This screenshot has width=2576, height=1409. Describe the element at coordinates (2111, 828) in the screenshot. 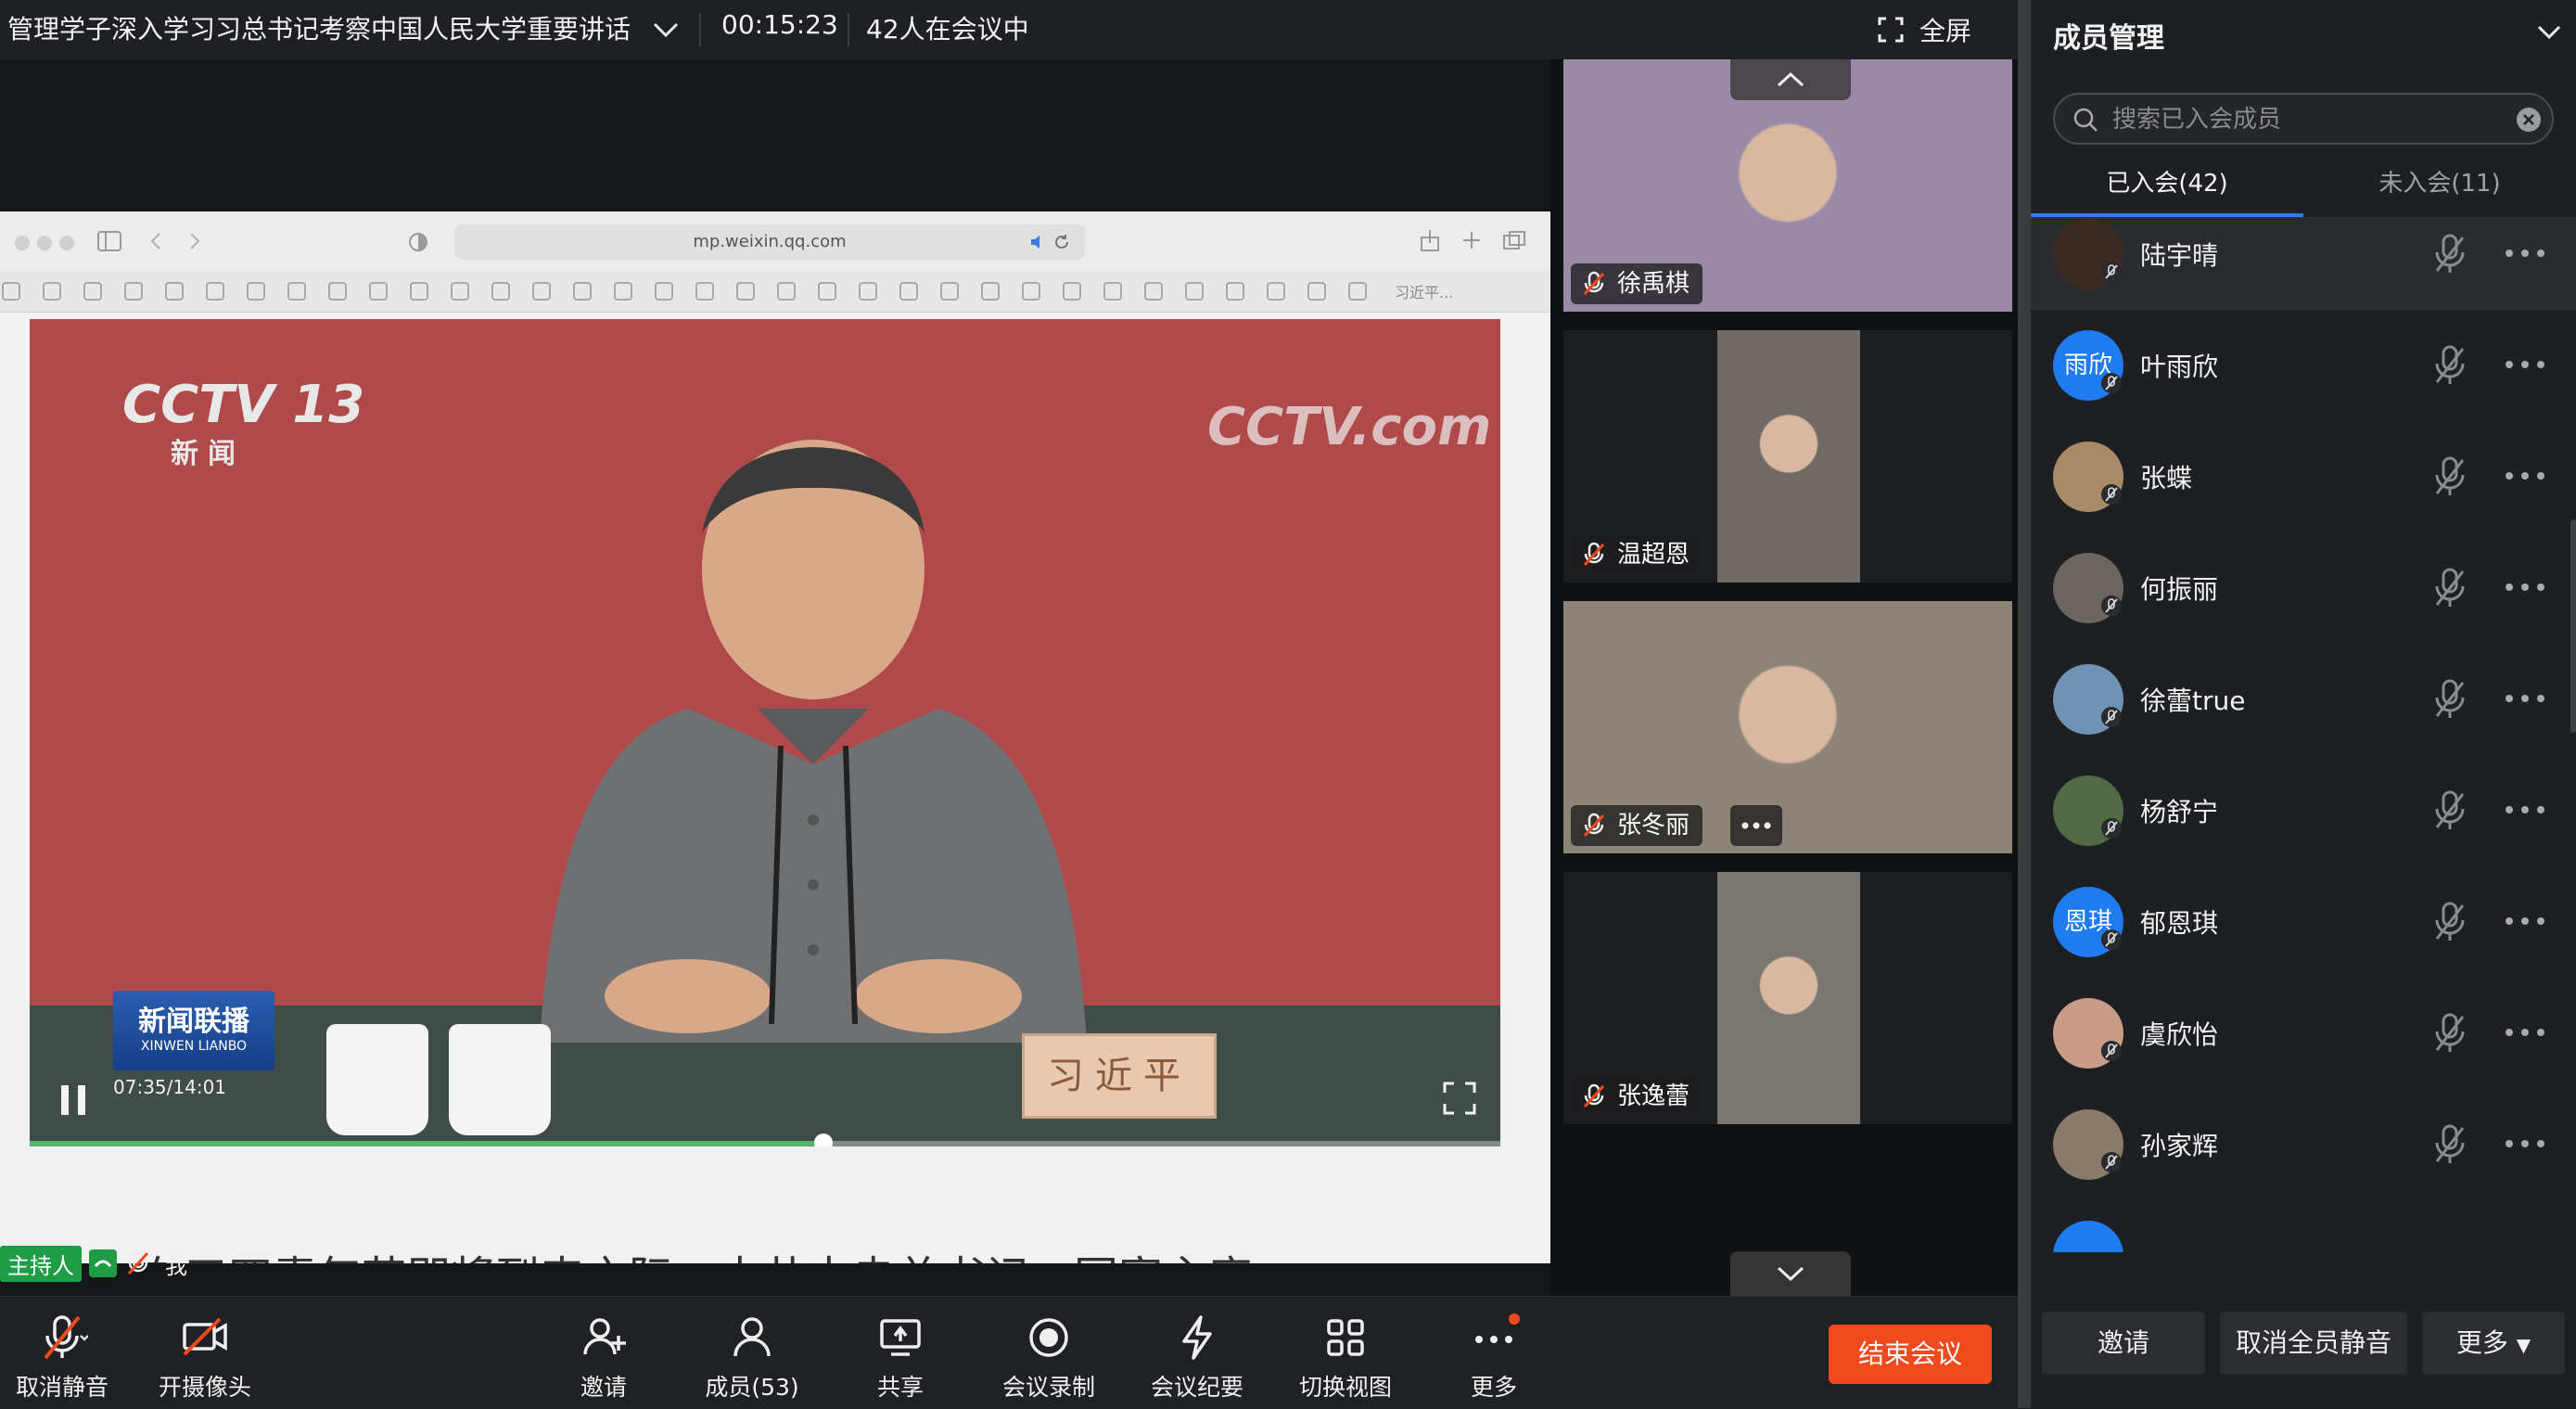

I see `mic-muted-badge-icon` at that location.